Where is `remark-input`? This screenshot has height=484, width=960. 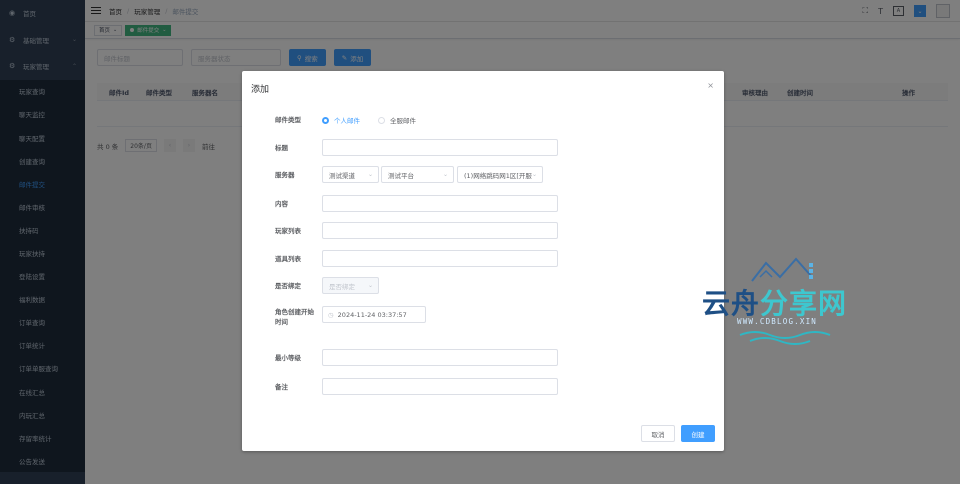
remark-input is located at coordinates (440, 386).